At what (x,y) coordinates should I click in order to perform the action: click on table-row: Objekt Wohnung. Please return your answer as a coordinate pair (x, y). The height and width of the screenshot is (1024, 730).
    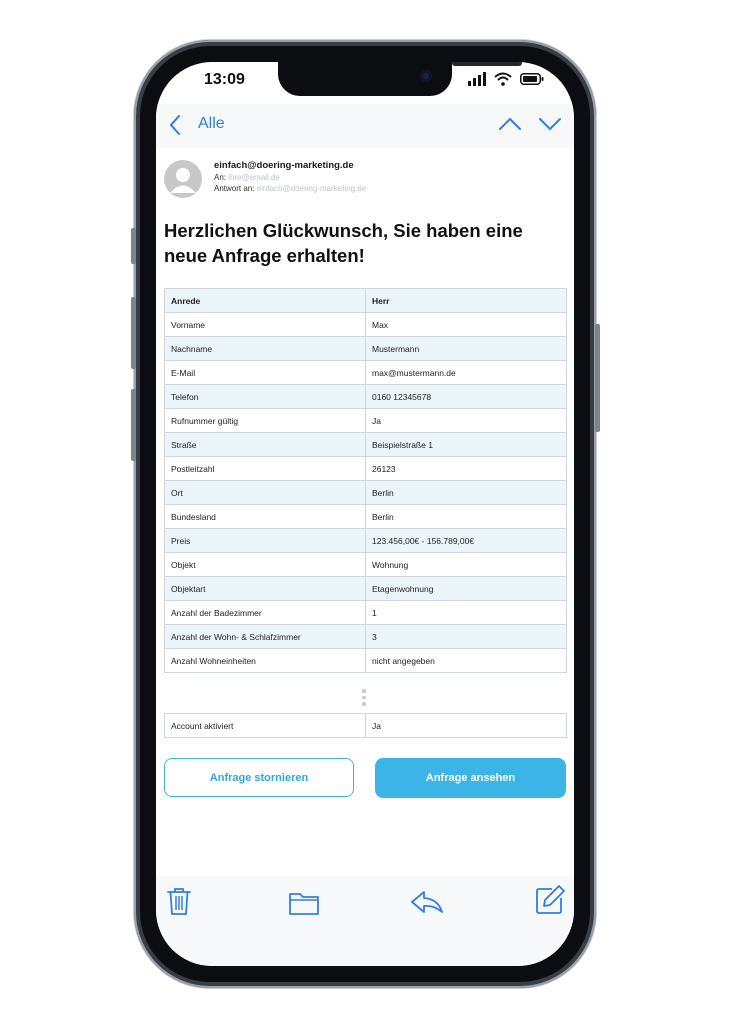
    Looking at the image, I should click on (366, 565).